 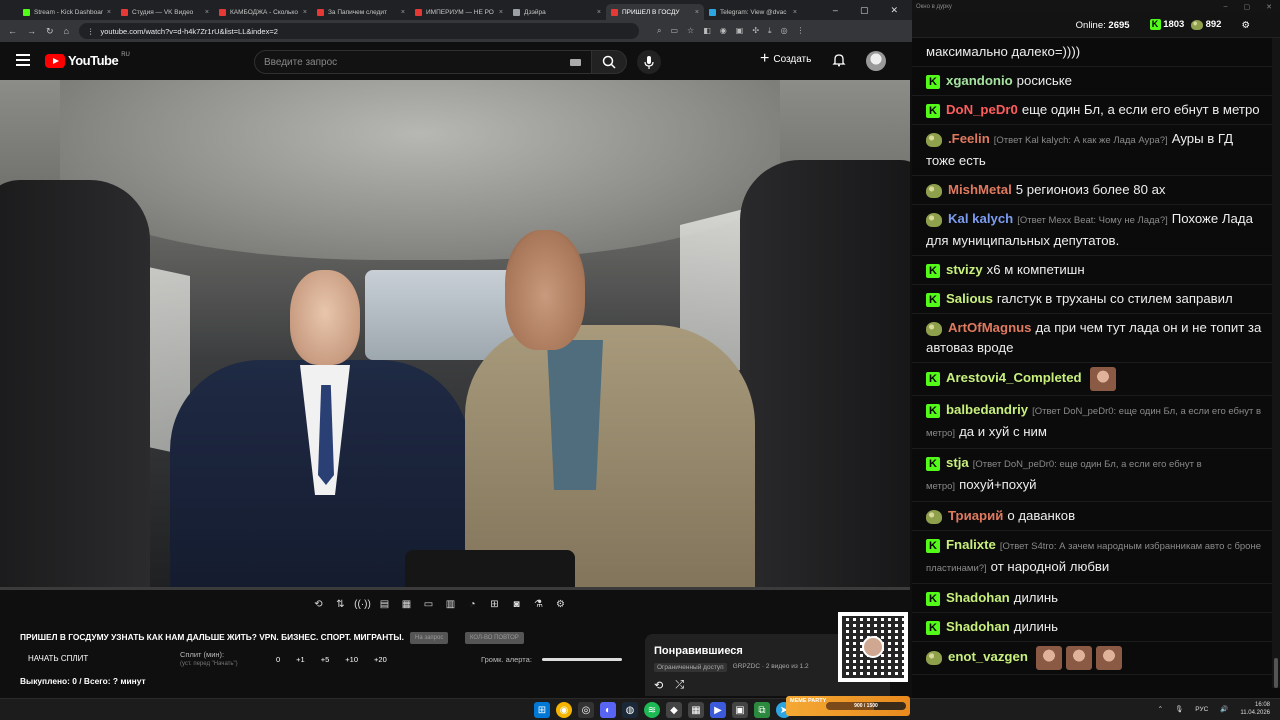 I want to click on pip-icon: ▭, so click(x=428, y=604).